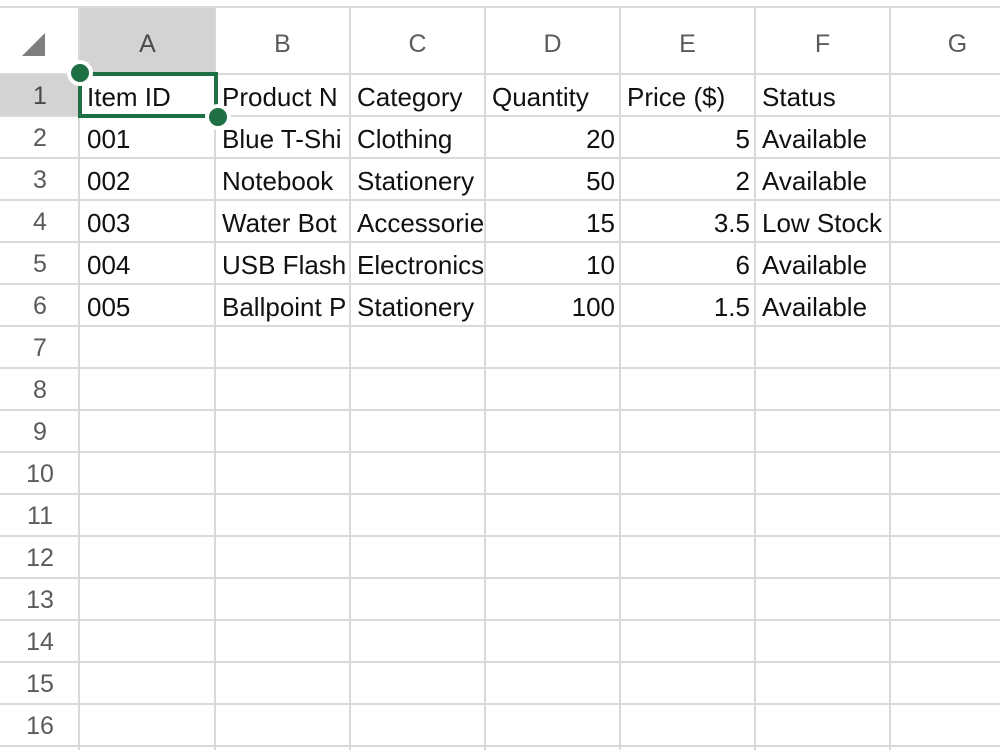  What do you see at coordinates (822, 96) in the screenshot?
I see `cell-f1: Status` at bounding box center [822, 96].